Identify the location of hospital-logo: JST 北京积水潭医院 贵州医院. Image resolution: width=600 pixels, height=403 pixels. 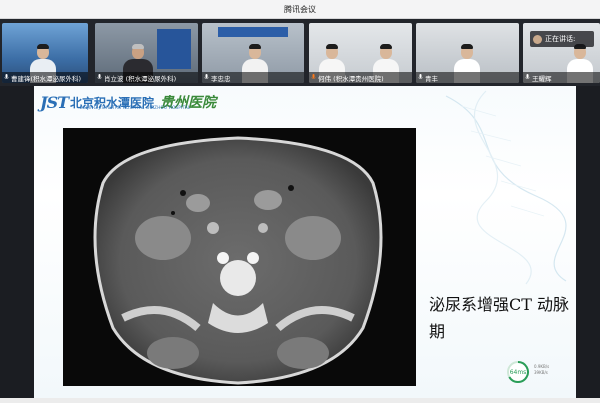
(128, 102).